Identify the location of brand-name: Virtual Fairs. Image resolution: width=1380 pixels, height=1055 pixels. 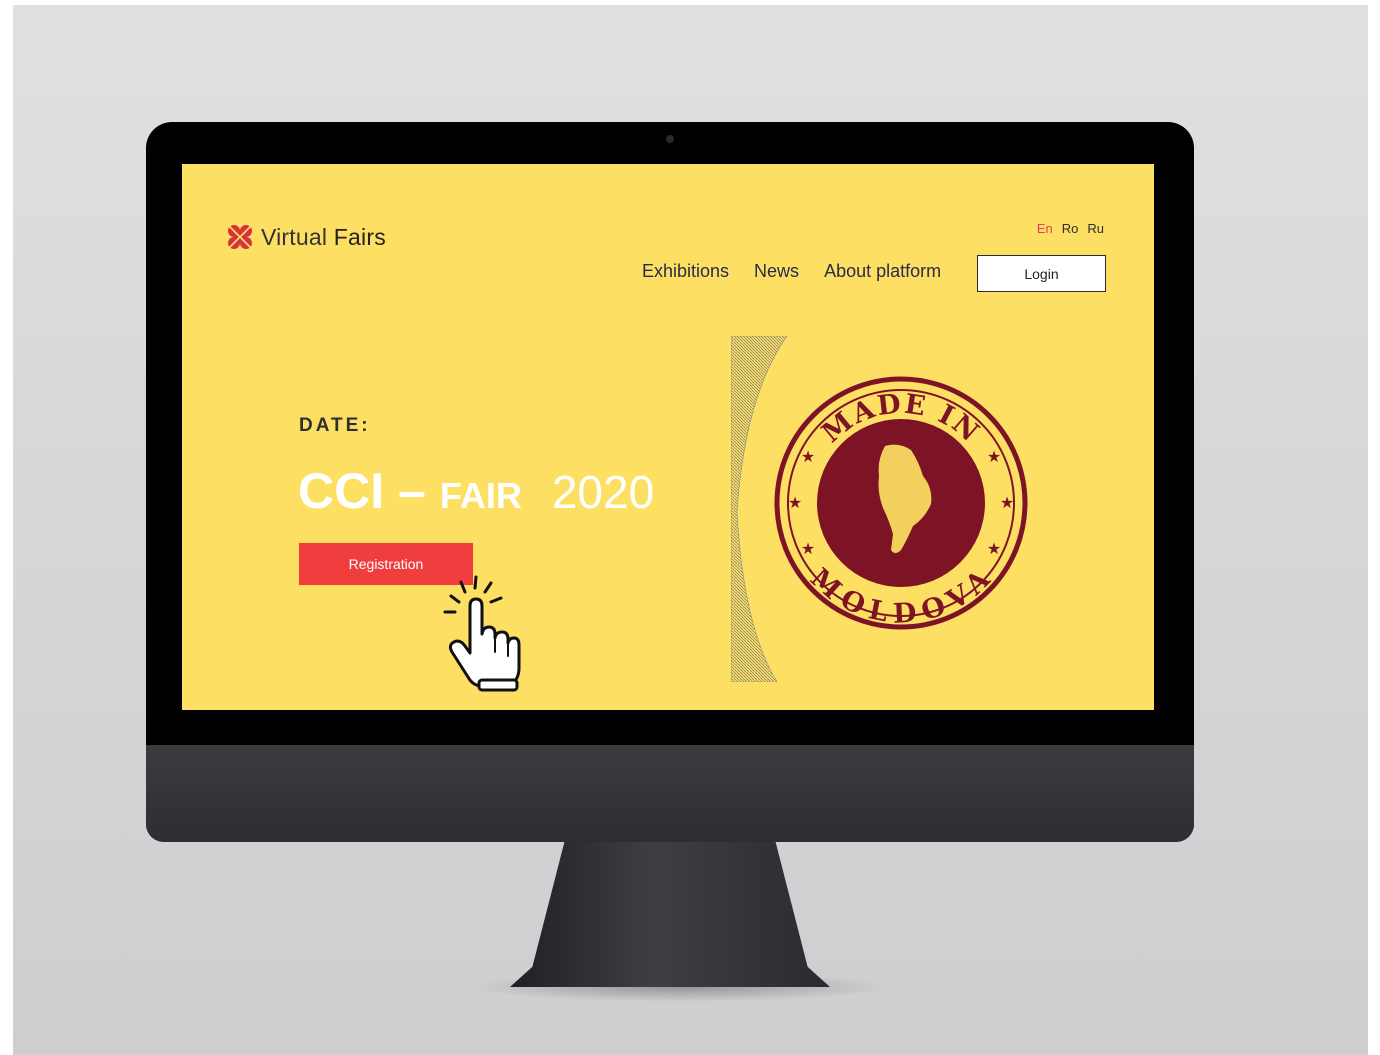
(323, 237).